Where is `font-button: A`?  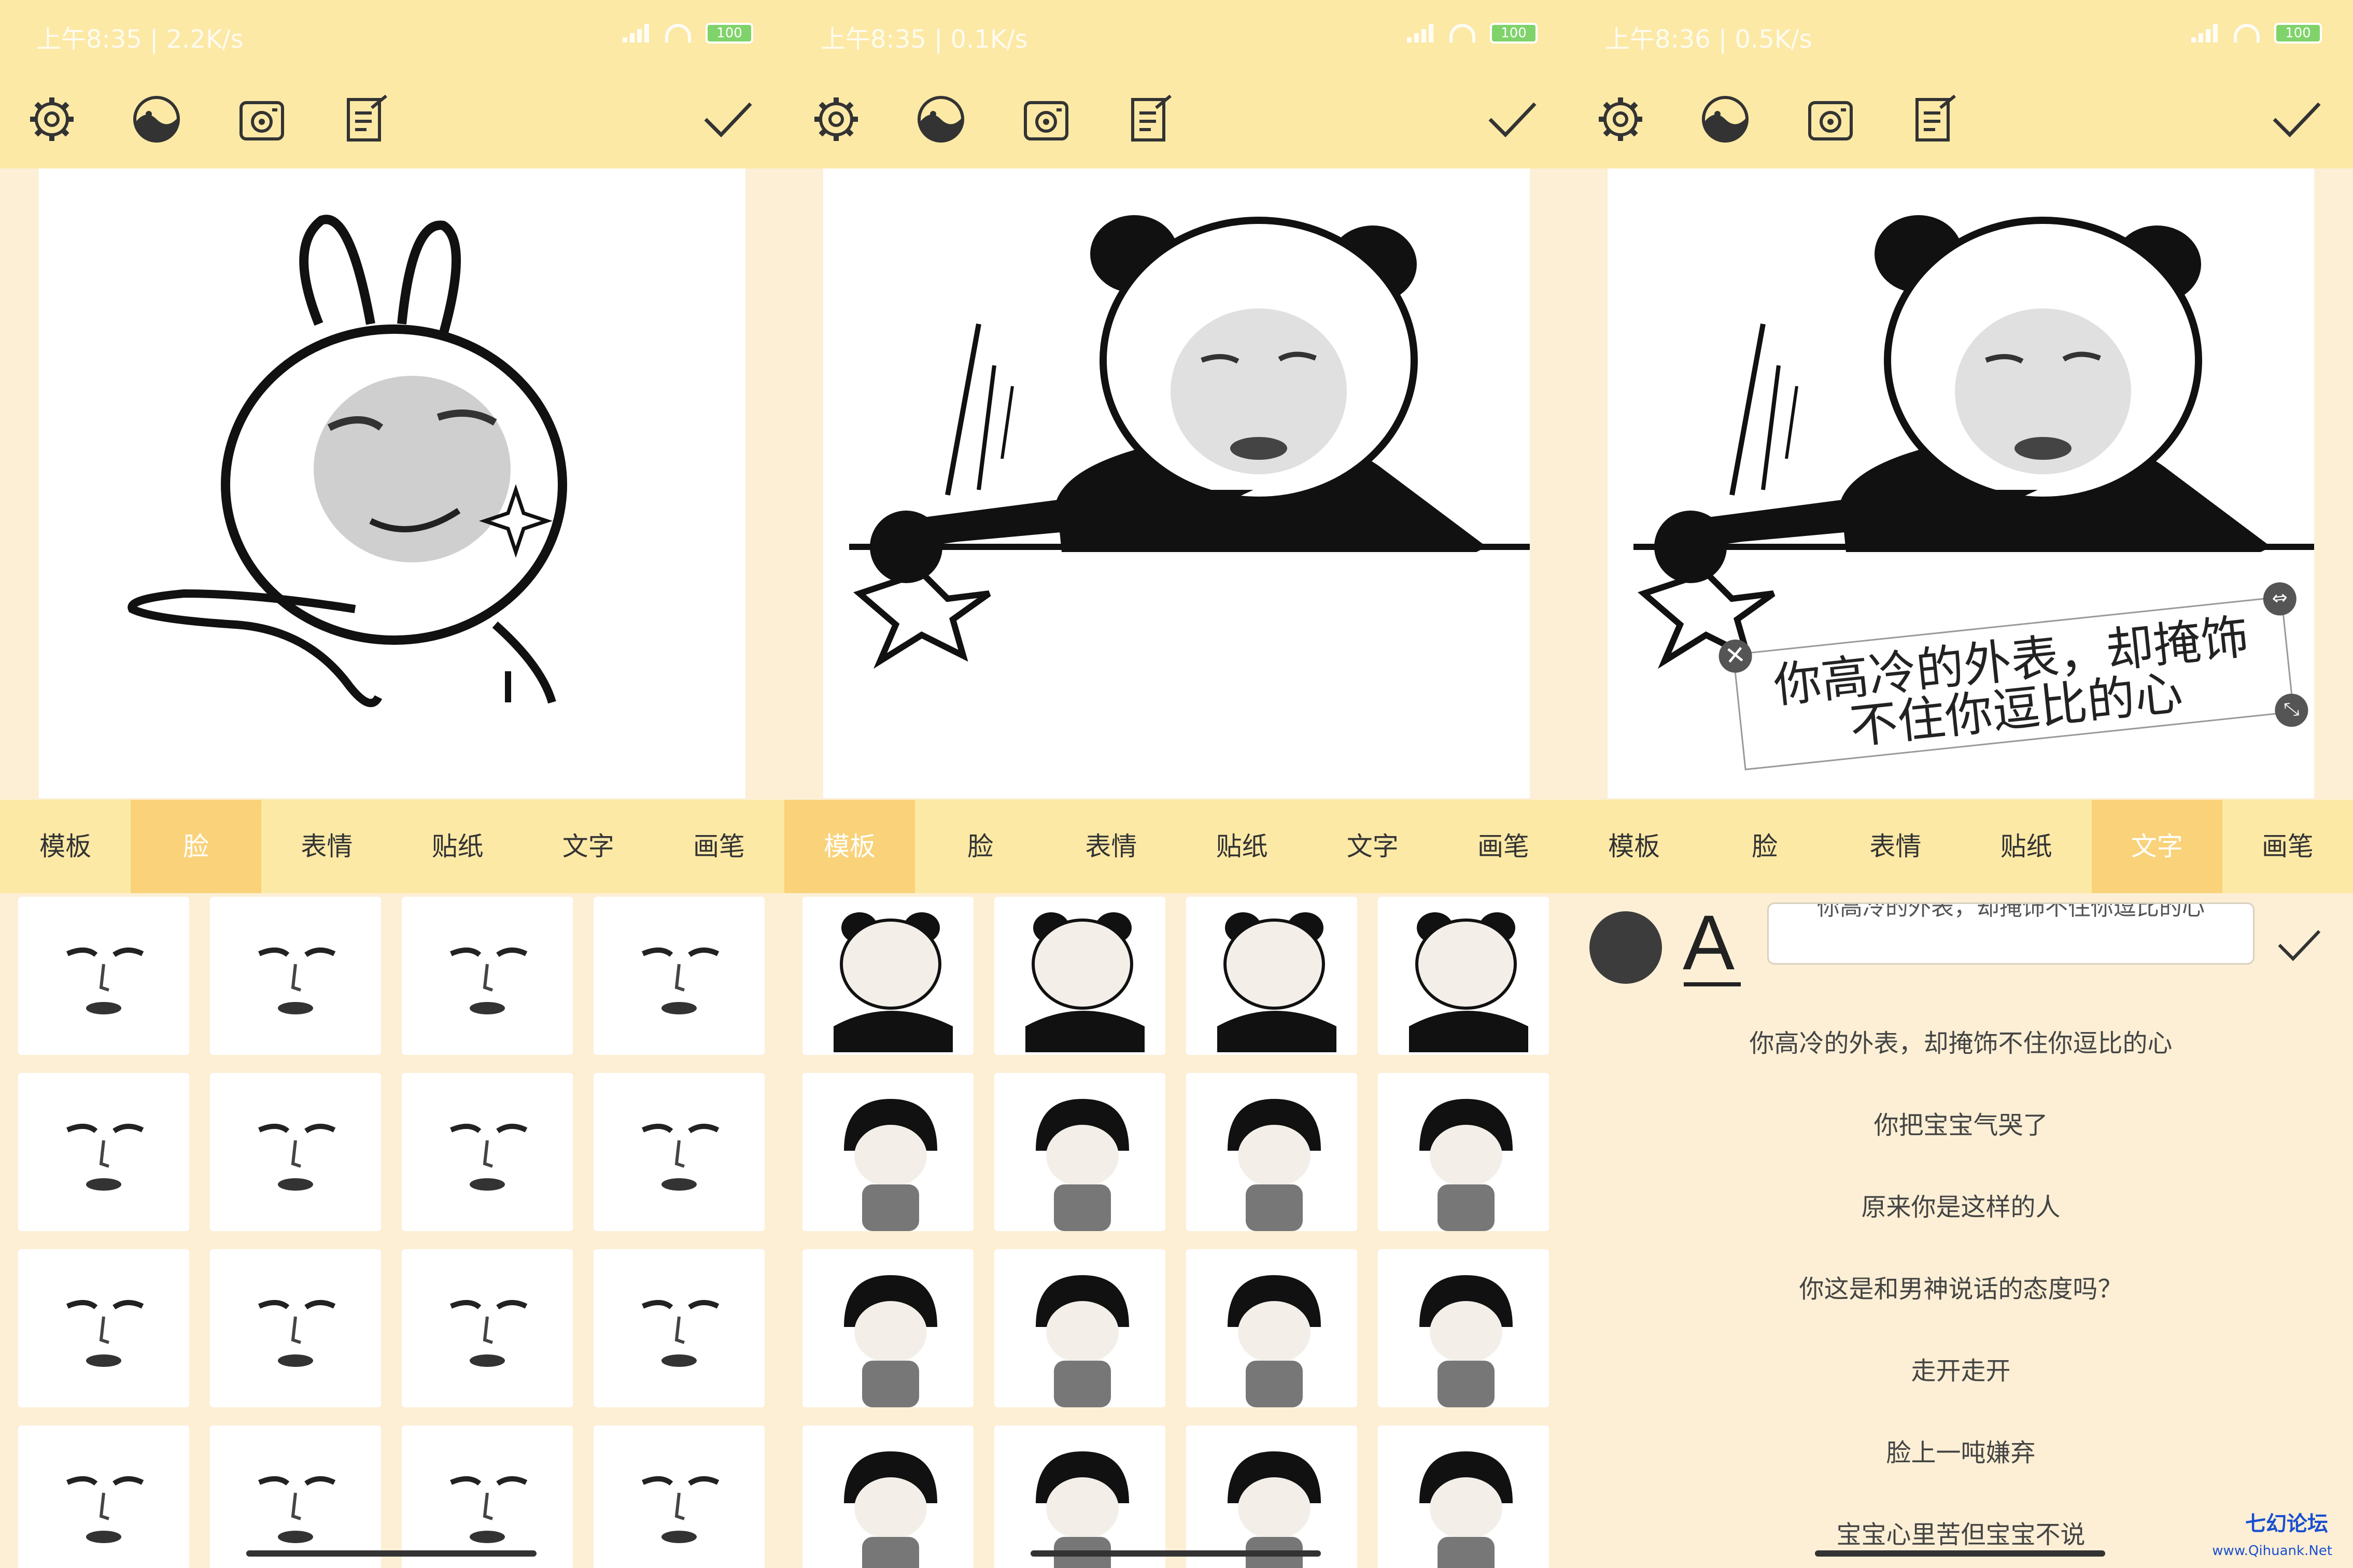
font-button: A is located at coordinates (1709, 942).